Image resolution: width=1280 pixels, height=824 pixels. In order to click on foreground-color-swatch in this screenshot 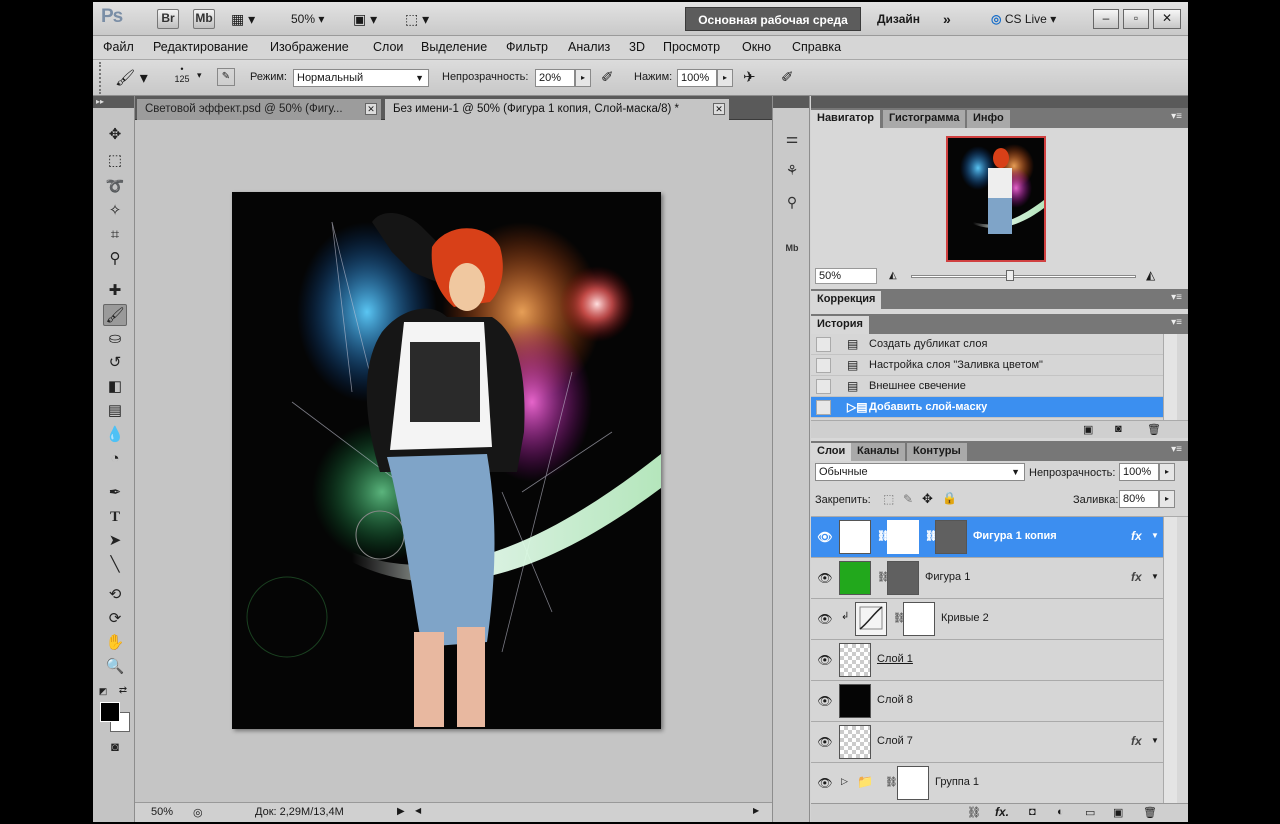, I will do `click(110, 712)`.